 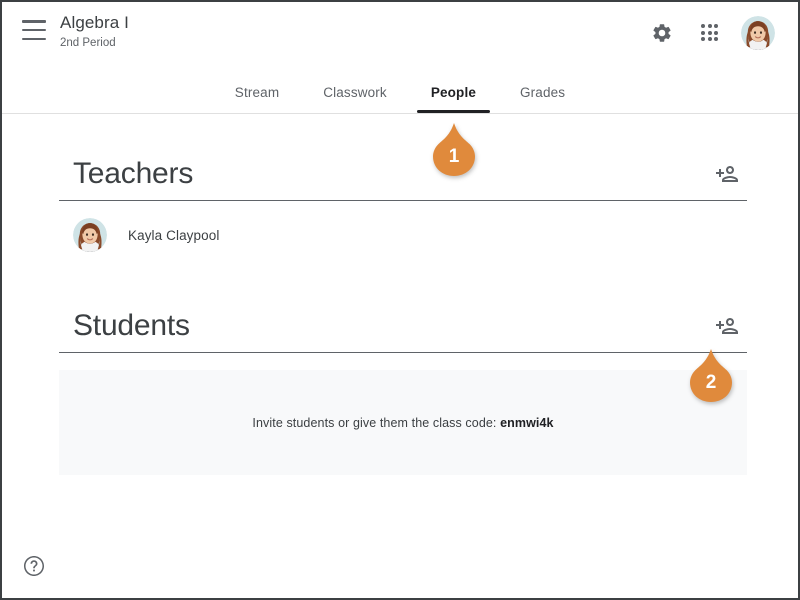 What do you see at coordinates (94, 22) in the screenshot?
I see `page-title: Algebra I` at bounding box center [94, 22].